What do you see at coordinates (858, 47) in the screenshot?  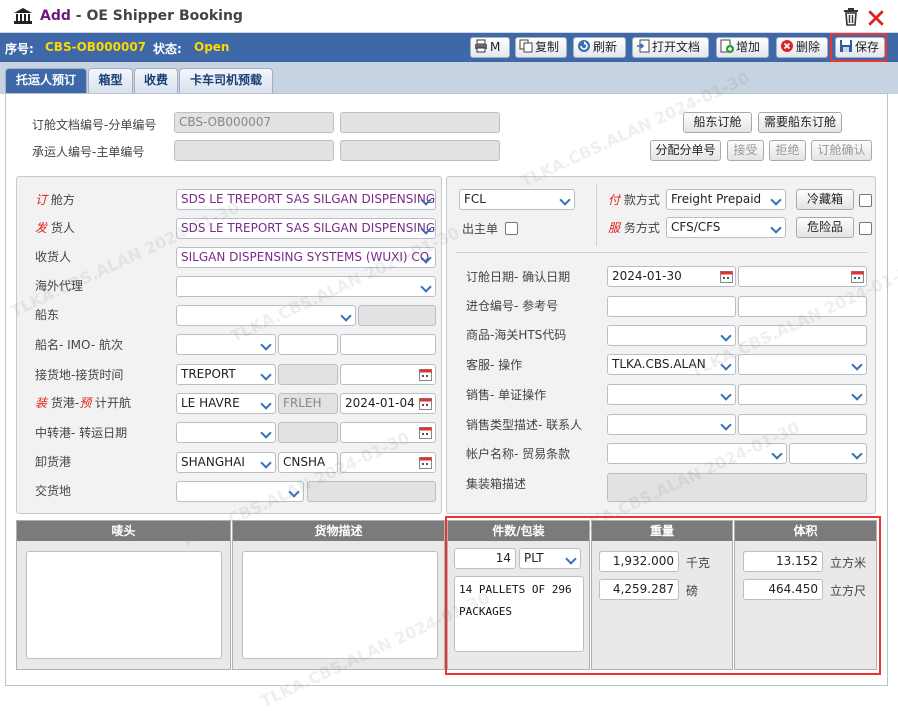 I see `save-highlight` at bounding box center [858, 47].